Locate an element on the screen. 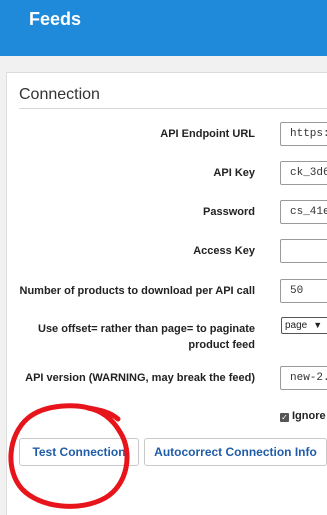 The height and width of the screenshot is (515, 327). per-call-input: 50 is located at coordinates (303, 291).